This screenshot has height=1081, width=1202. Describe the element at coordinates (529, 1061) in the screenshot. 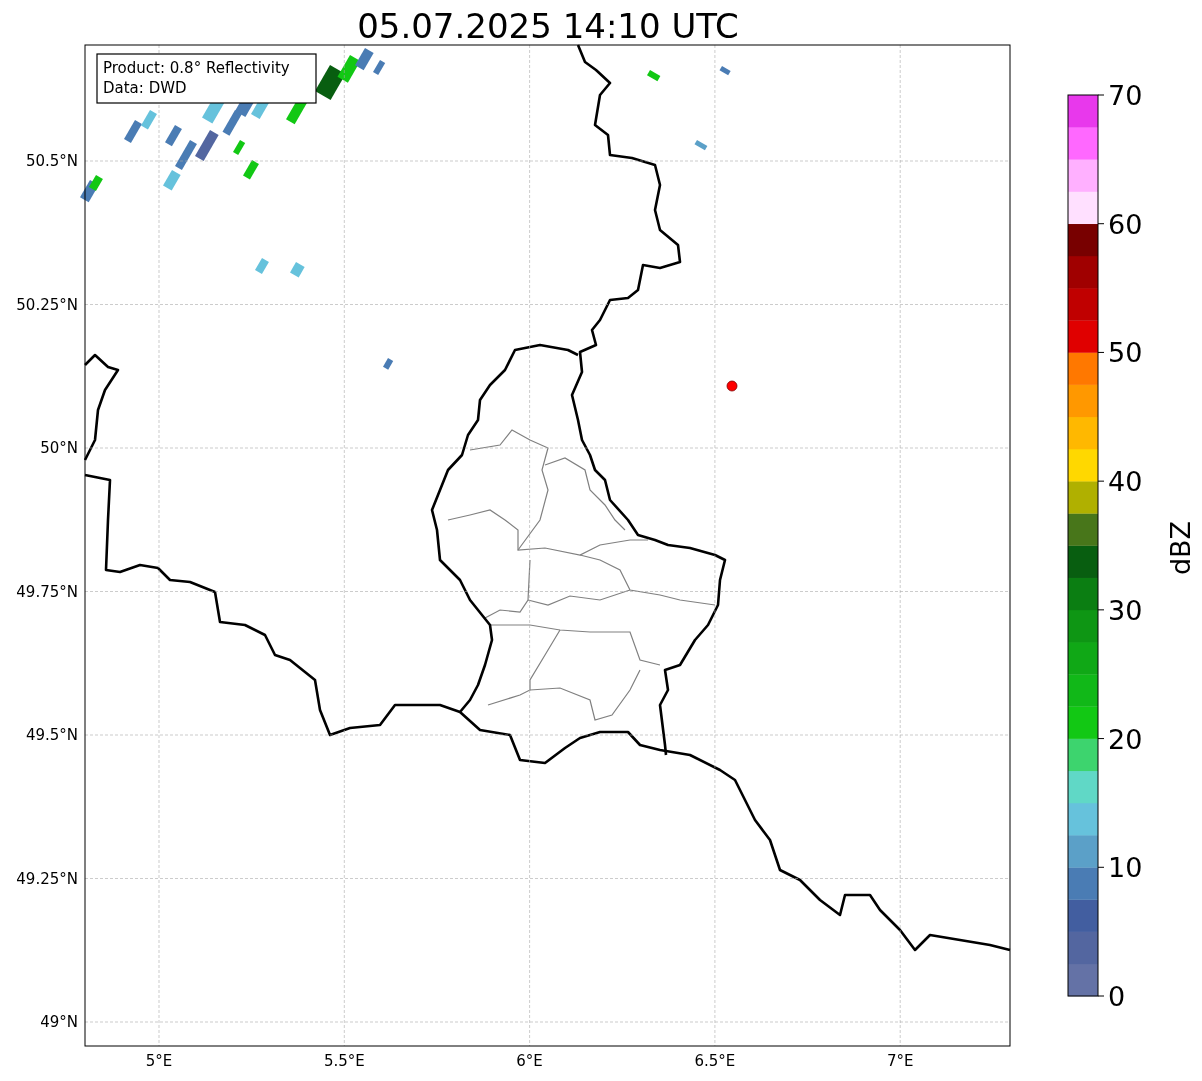

I see `axis-tick-label: 6°E` at that location.